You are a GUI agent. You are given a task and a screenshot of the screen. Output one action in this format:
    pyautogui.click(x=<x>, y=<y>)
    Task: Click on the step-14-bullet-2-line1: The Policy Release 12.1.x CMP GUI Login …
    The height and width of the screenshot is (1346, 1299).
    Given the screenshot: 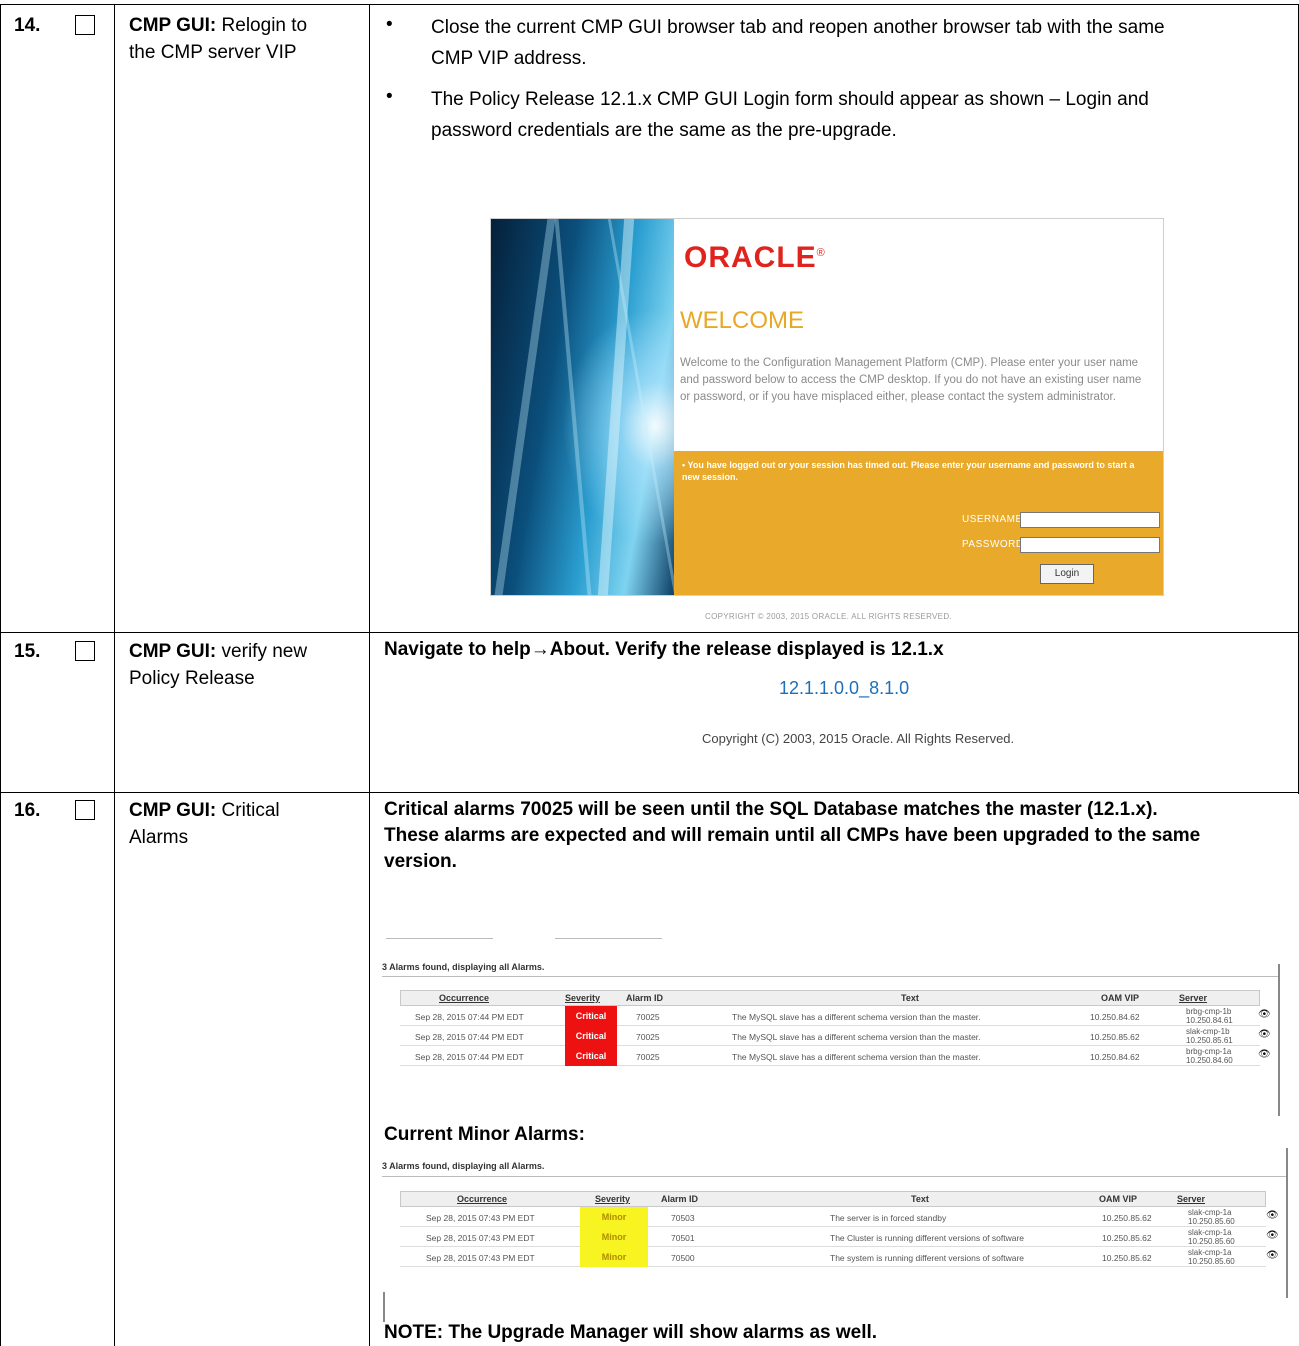 What is the action you would take?
    pyautogui.click(x=790, y=99)
    